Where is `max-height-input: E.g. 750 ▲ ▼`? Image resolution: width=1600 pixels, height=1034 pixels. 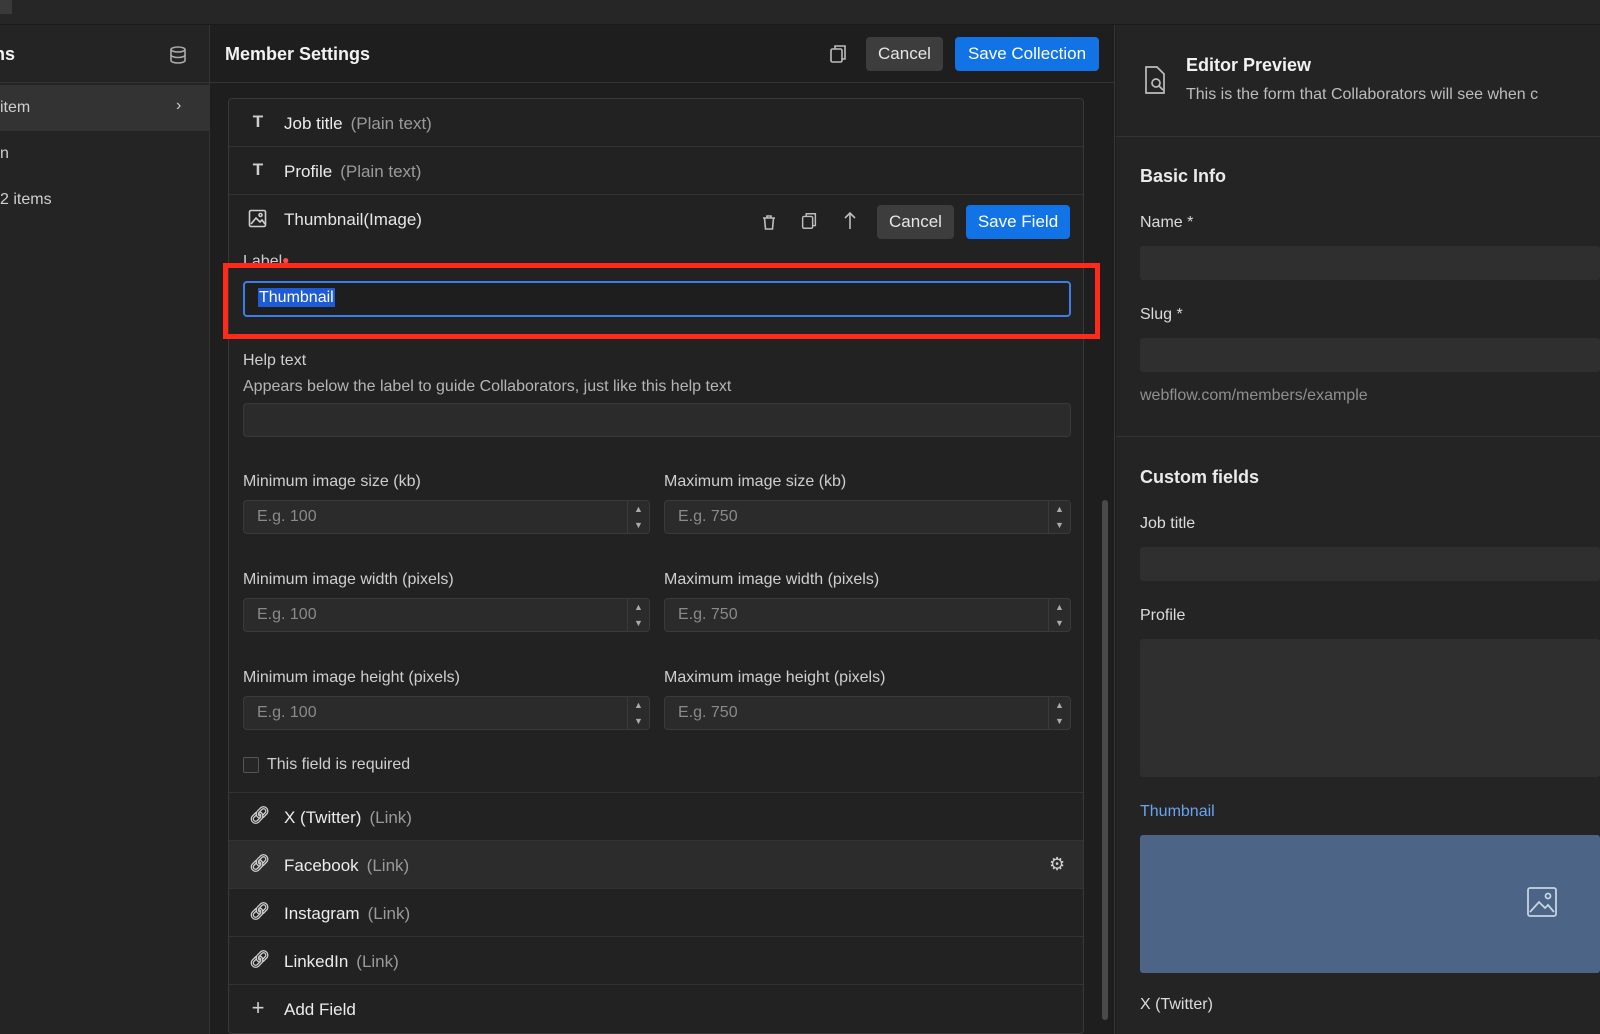 max-height-input: E.g. 750 ▲ ▼ is located at coordinates (867, 713).